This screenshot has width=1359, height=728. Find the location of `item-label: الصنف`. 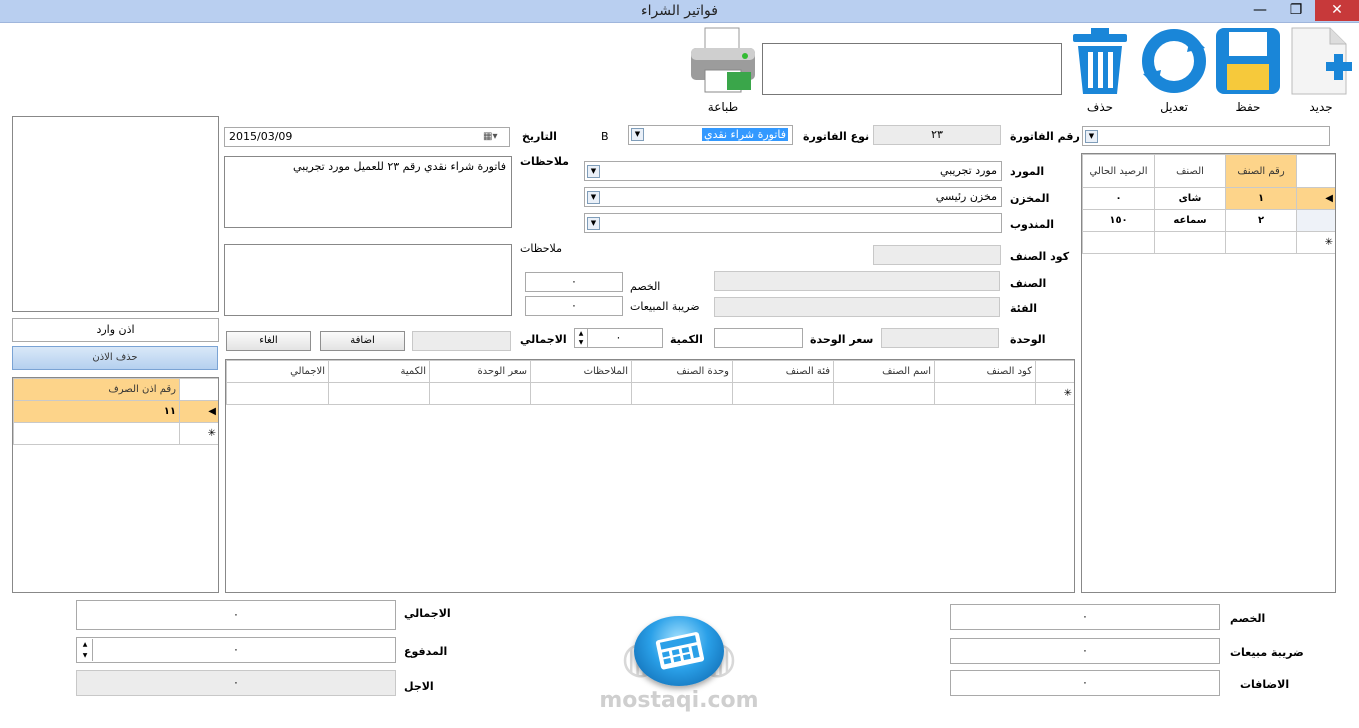

item-label: الصنف is located at coordinates (1028, 283).